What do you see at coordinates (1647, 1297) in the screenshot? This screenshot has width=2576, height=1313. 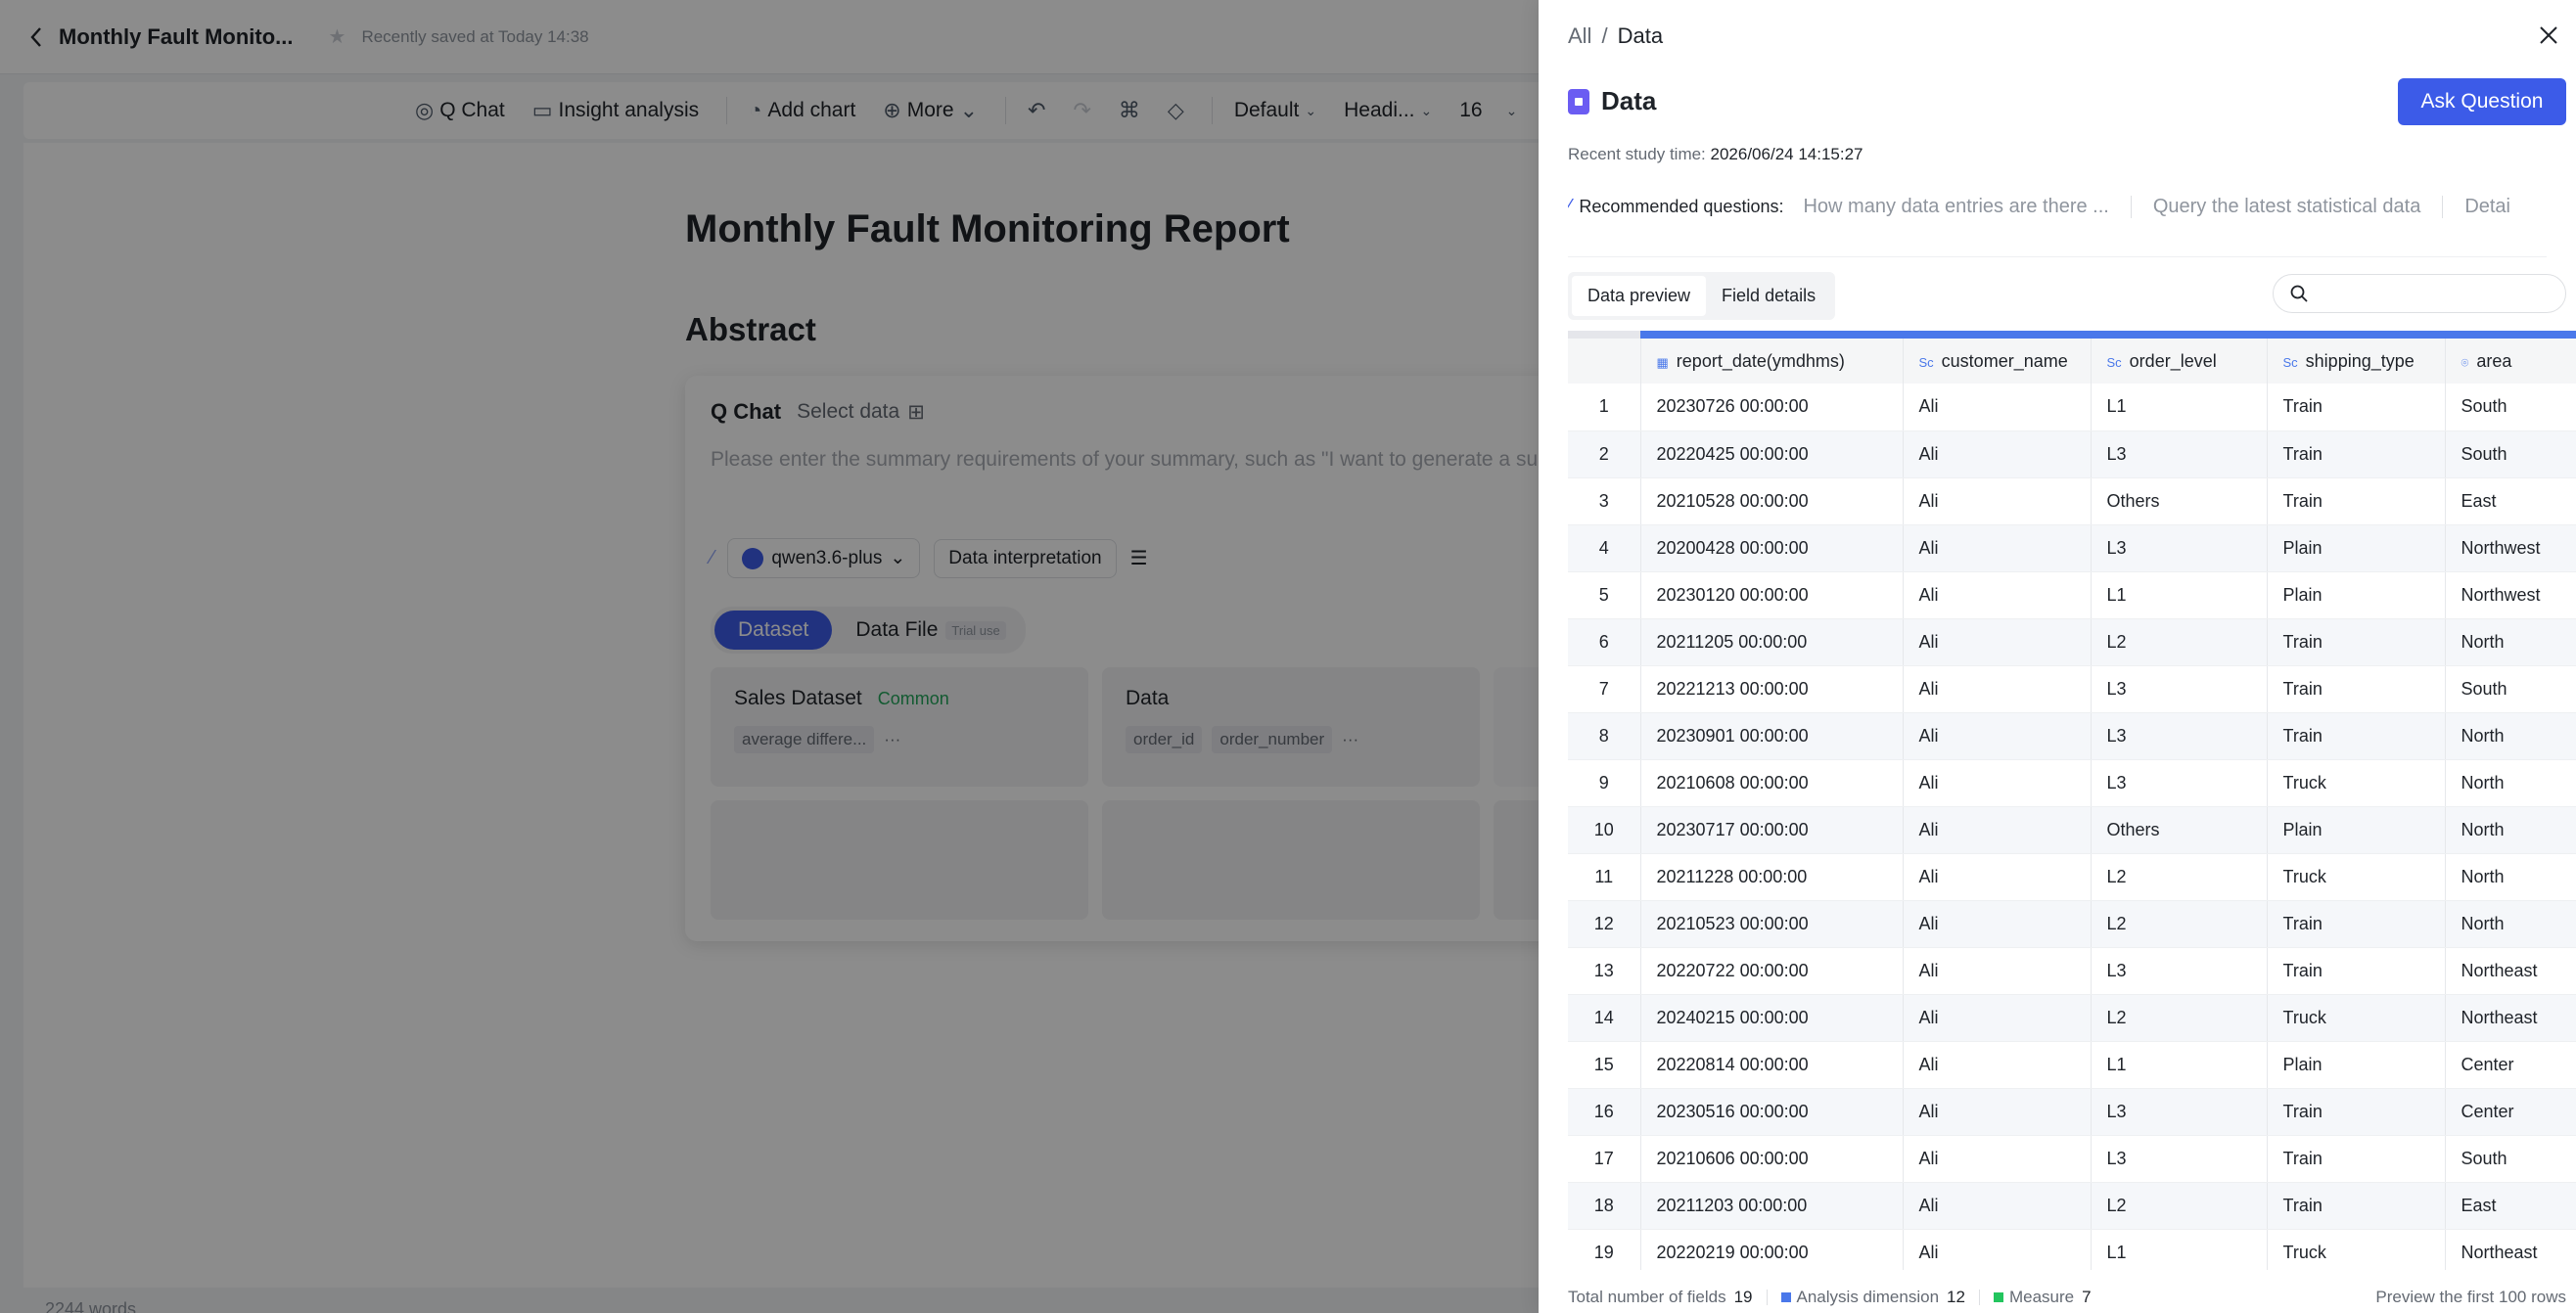 I see `total-fields-label: Total number of fields` at bounding box center [1647, 1297].